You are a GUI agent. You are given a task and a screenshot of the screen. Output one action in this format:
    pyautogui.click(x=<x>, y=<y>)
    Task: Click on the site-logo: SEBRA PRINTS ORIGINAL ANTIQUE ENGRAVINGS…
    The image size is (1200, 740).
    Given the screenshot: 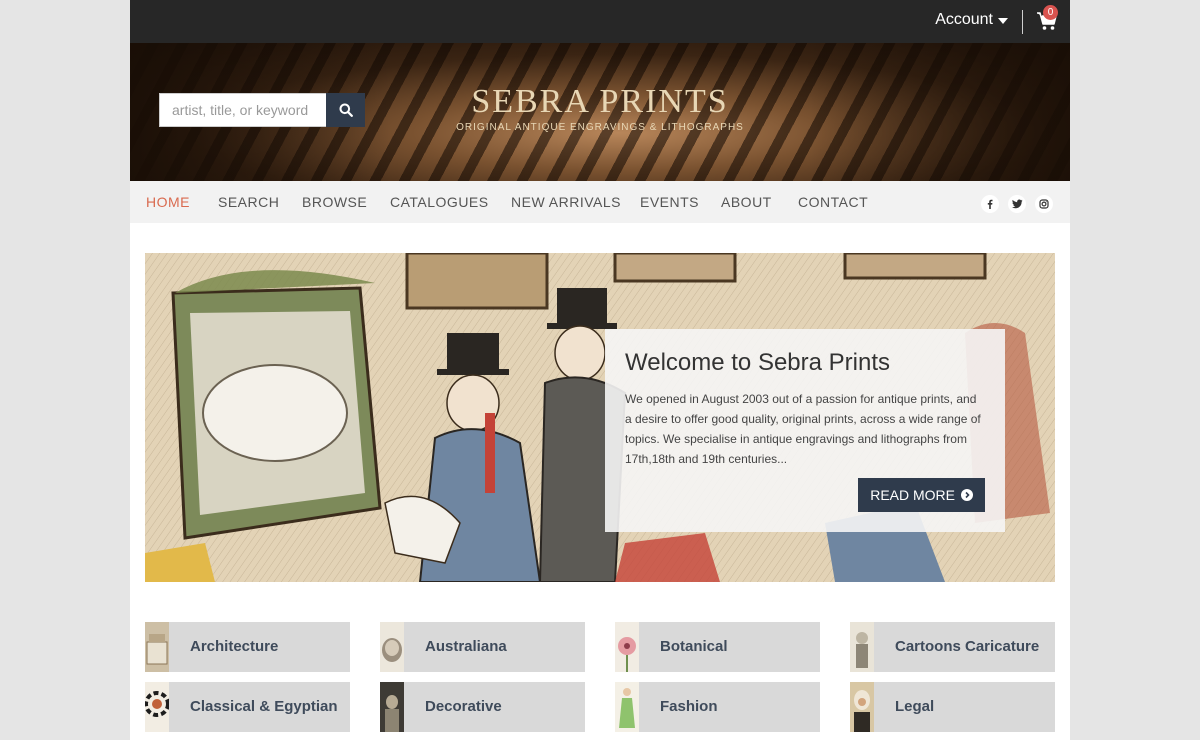 What is the action you would take?
    pyautogui.click(x=600, y=108)
    